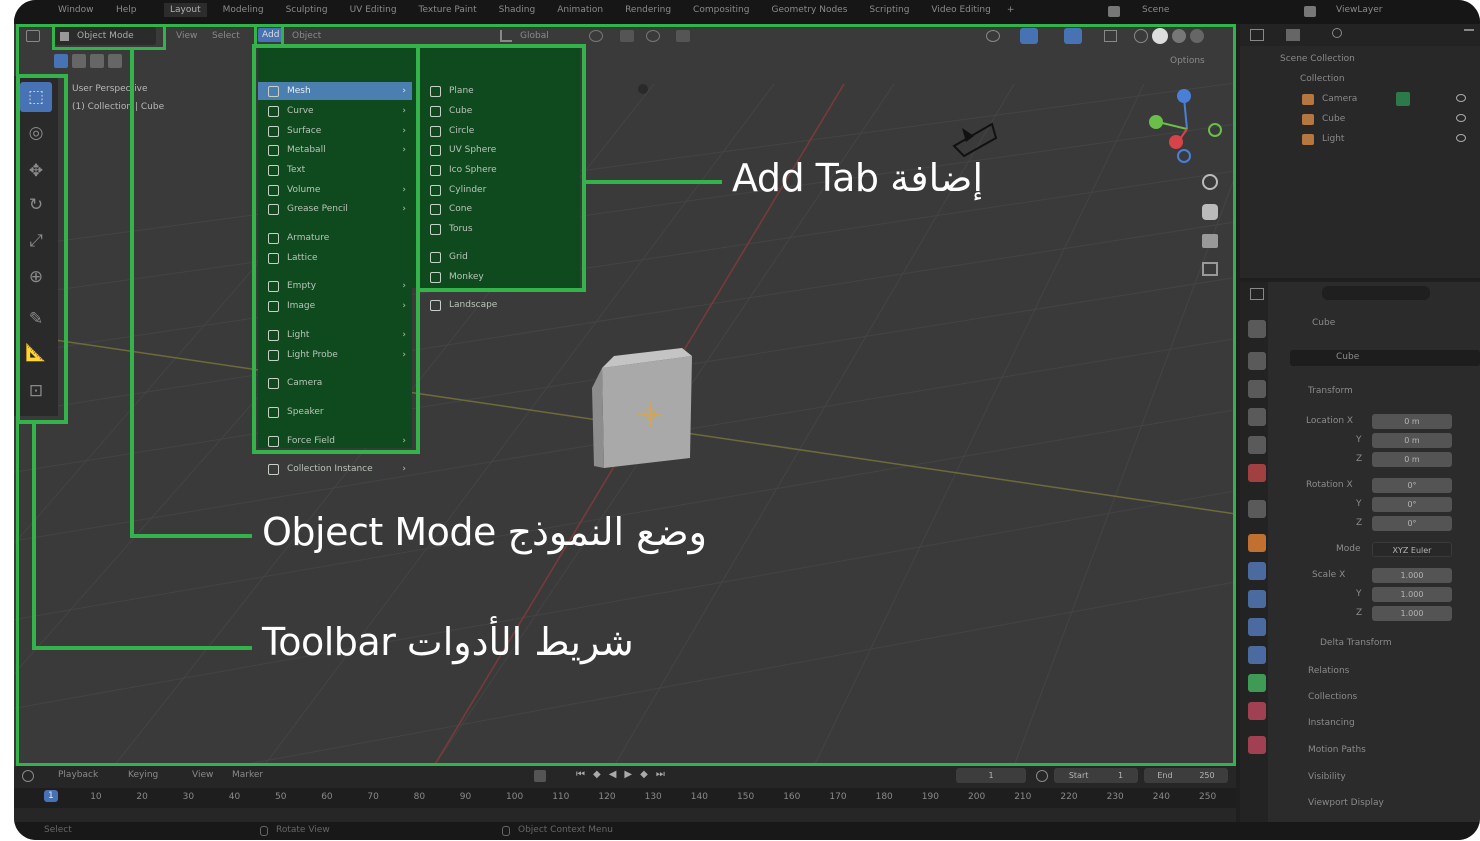 The image size is (1480, 841). I want to click on frame-tick-label: 110, so click(561, 797).